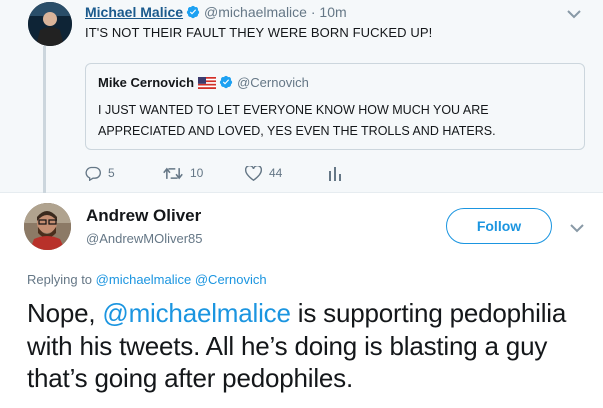 This screenshot has height=408, width=603. I want to click on like-icon, so click(253, 173).